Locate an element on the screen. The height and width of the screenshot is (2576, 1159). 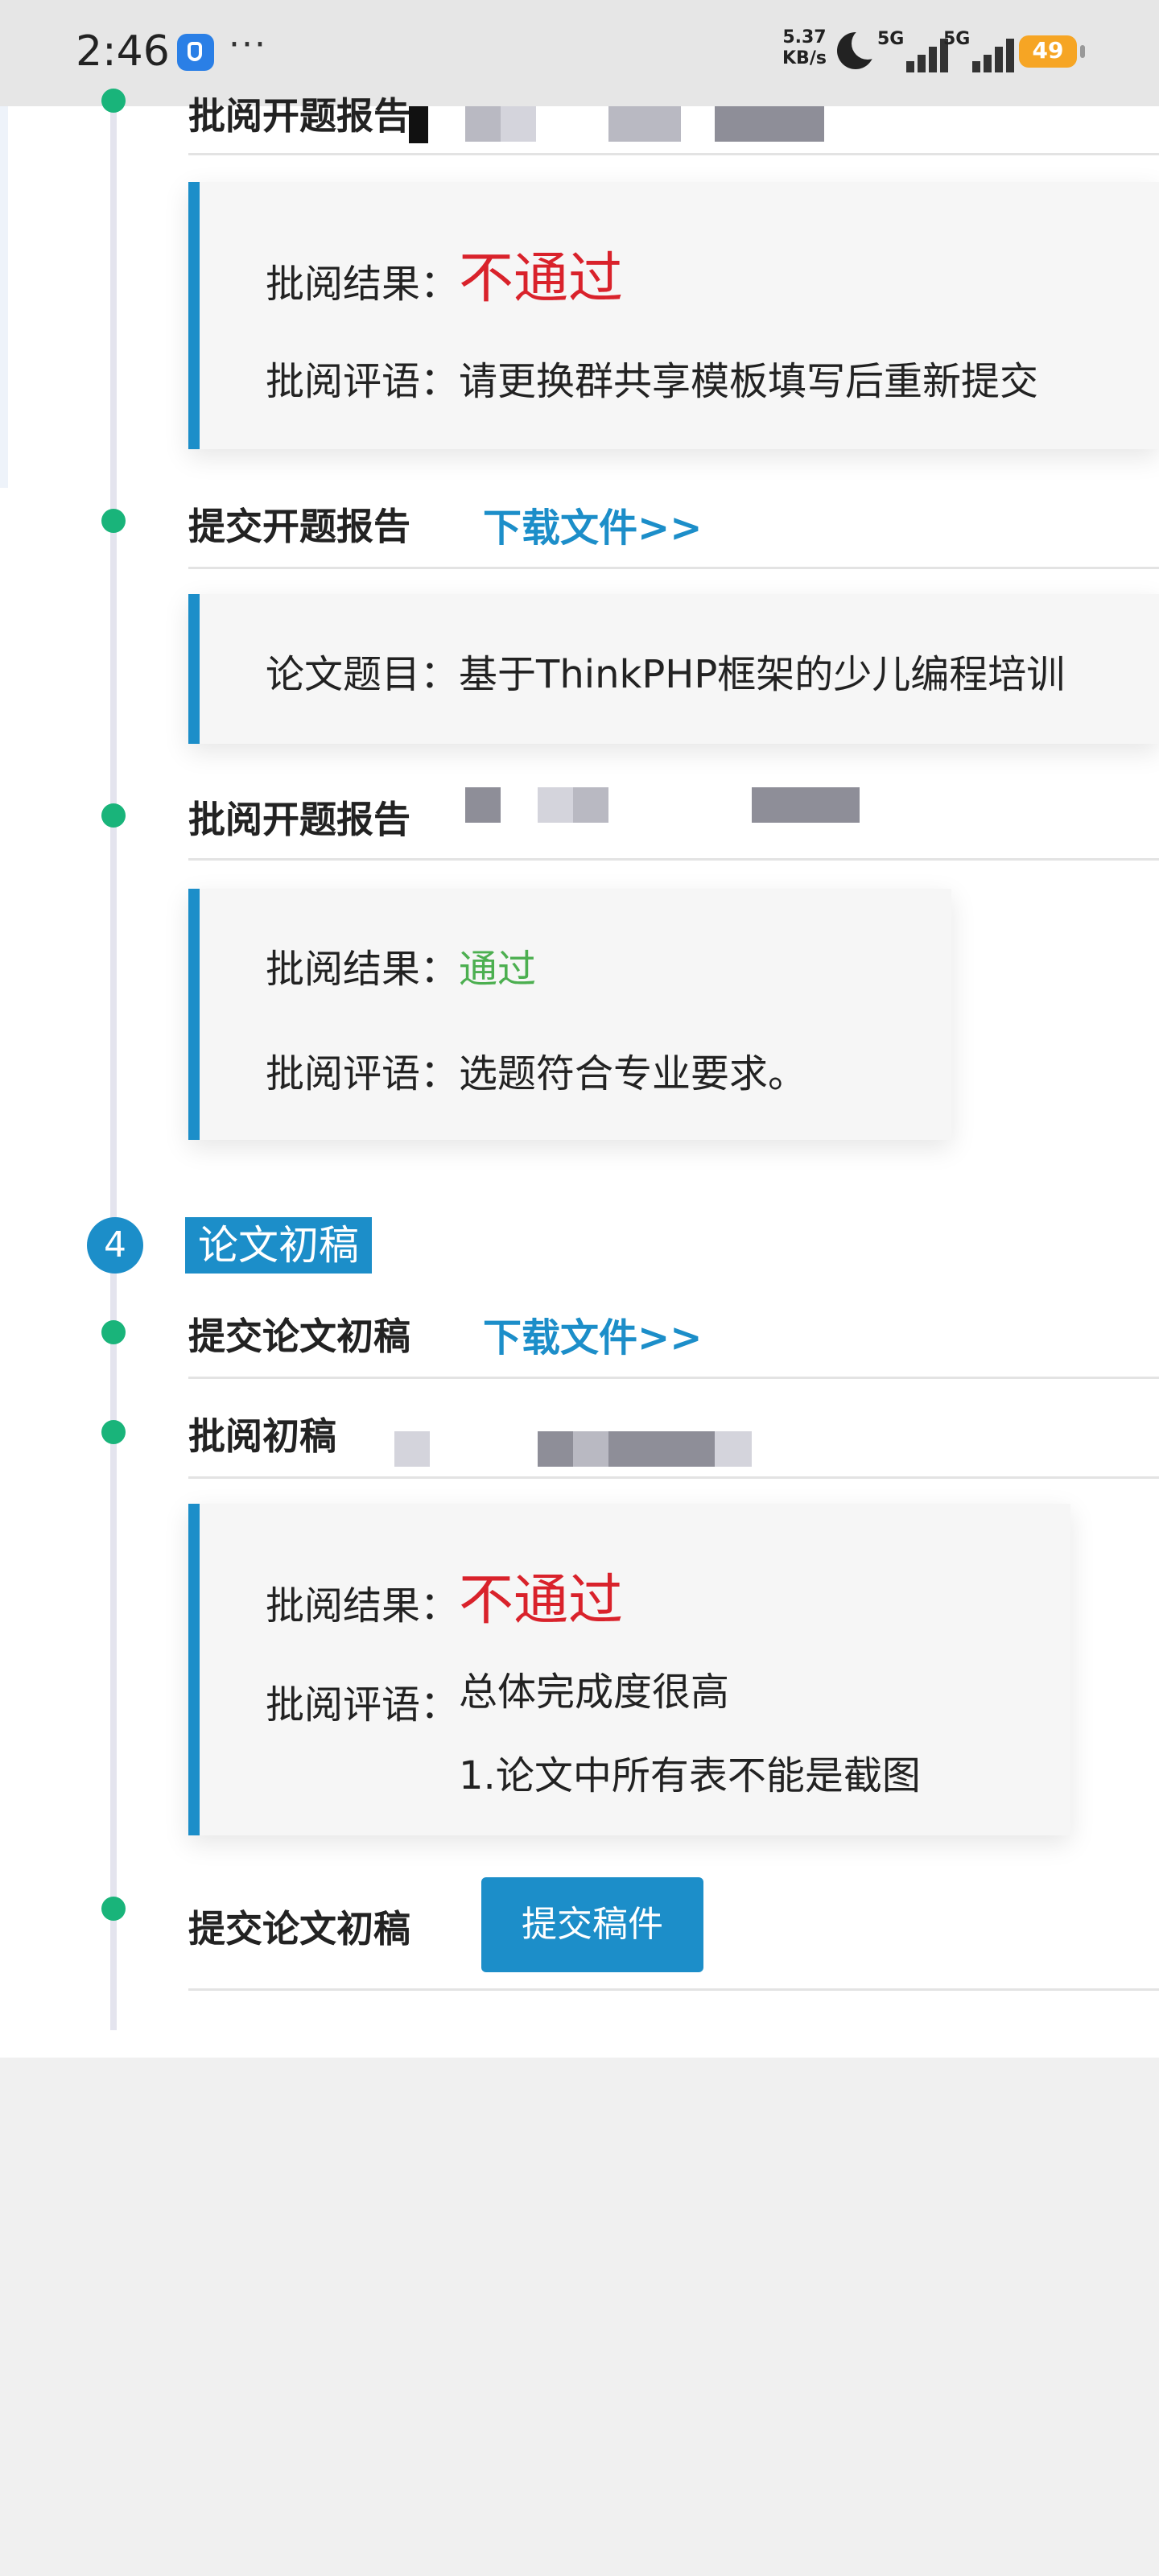
review-comment-value: 请更换群共享模板填写后重新提交 is located at coordinates (749, 381).